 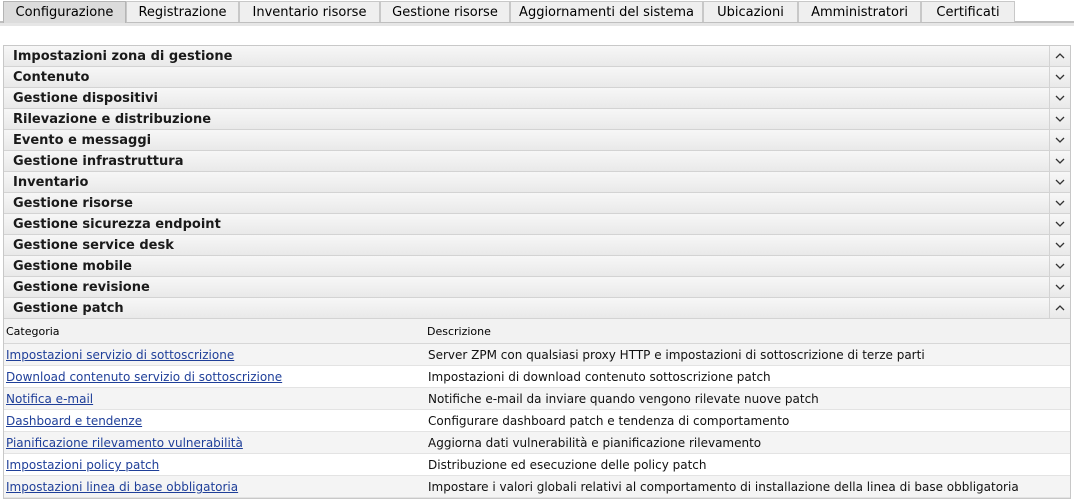 I want to click on tab-gestione-risorse: Gestione risorse, so click(x=445, y=11).